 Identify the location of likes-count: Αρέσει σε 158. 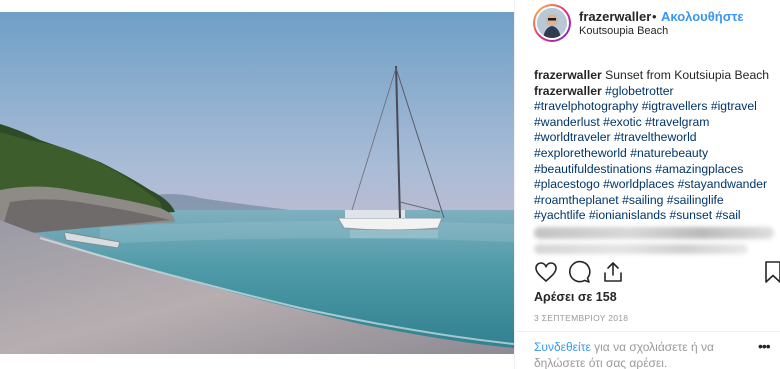
(575, 297).